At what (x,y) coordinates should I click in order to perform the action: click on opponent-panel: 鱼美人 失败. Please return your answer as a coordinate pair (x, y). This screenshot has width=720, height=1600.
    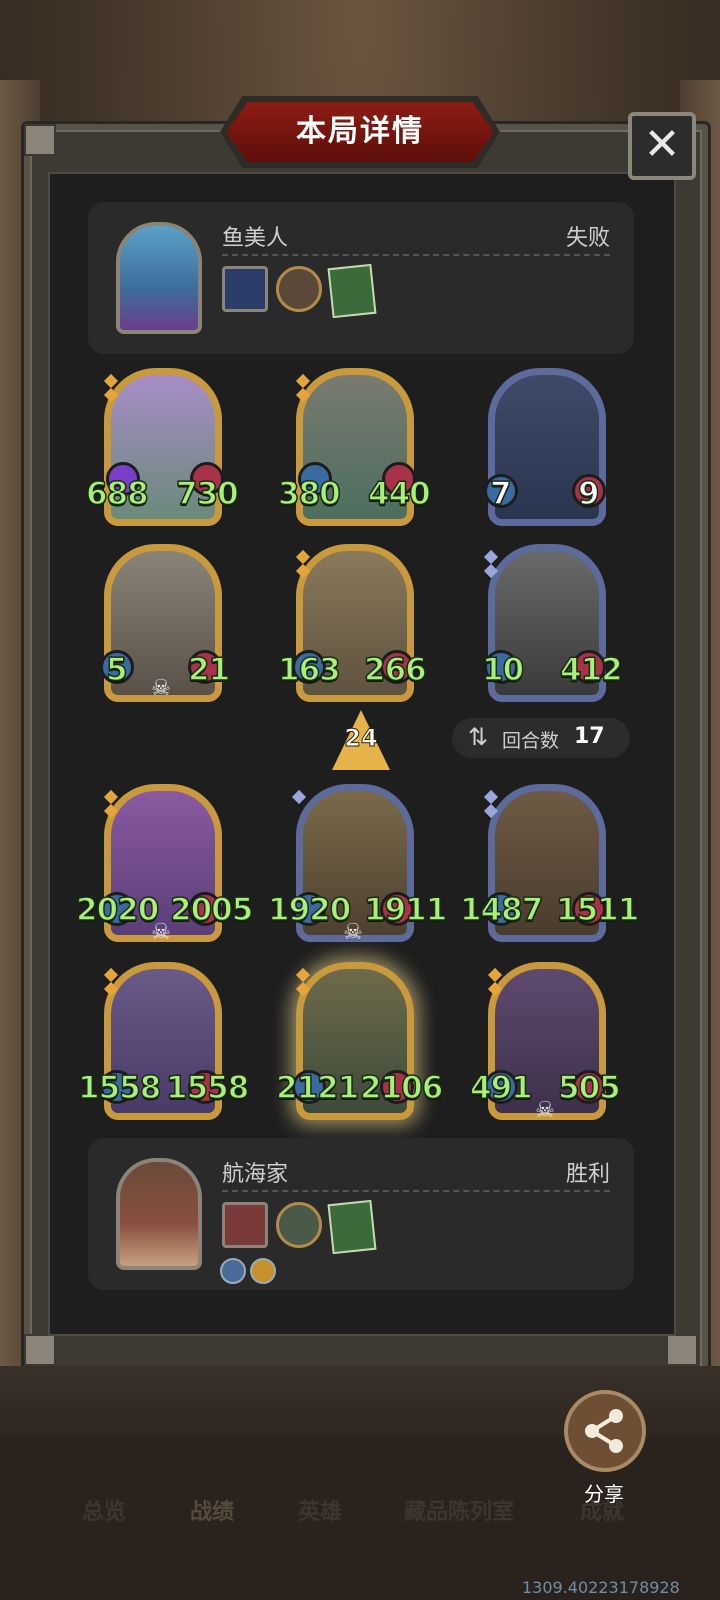
    Looking at the image, I should click on (361, 278).